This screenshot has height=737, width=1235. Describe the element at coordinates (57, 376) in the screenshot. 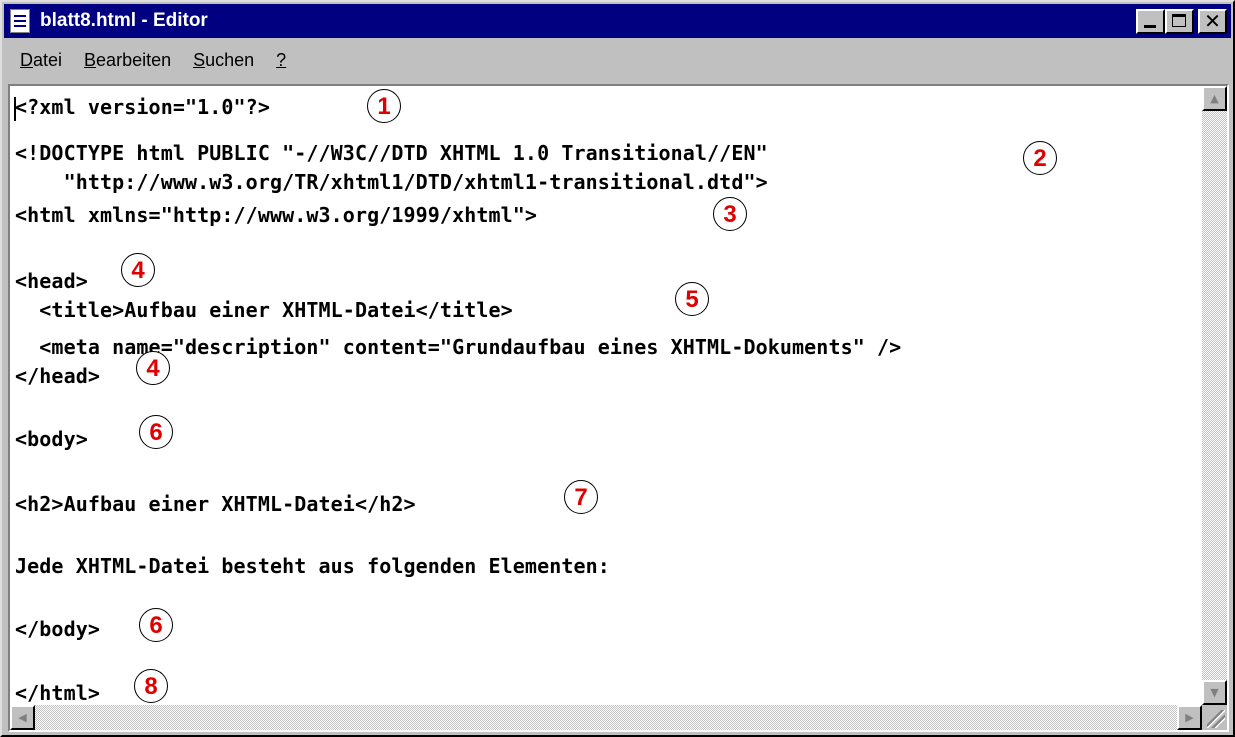

I see `code-line: </head>` at that location.